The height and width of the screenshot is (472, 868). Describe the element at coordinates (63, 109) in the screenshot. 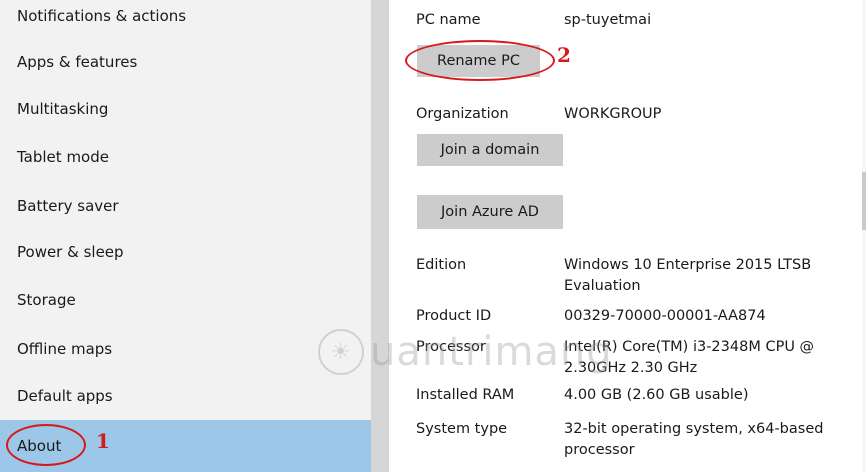

I see `sidebar-item-label: Multitasking` at that location.